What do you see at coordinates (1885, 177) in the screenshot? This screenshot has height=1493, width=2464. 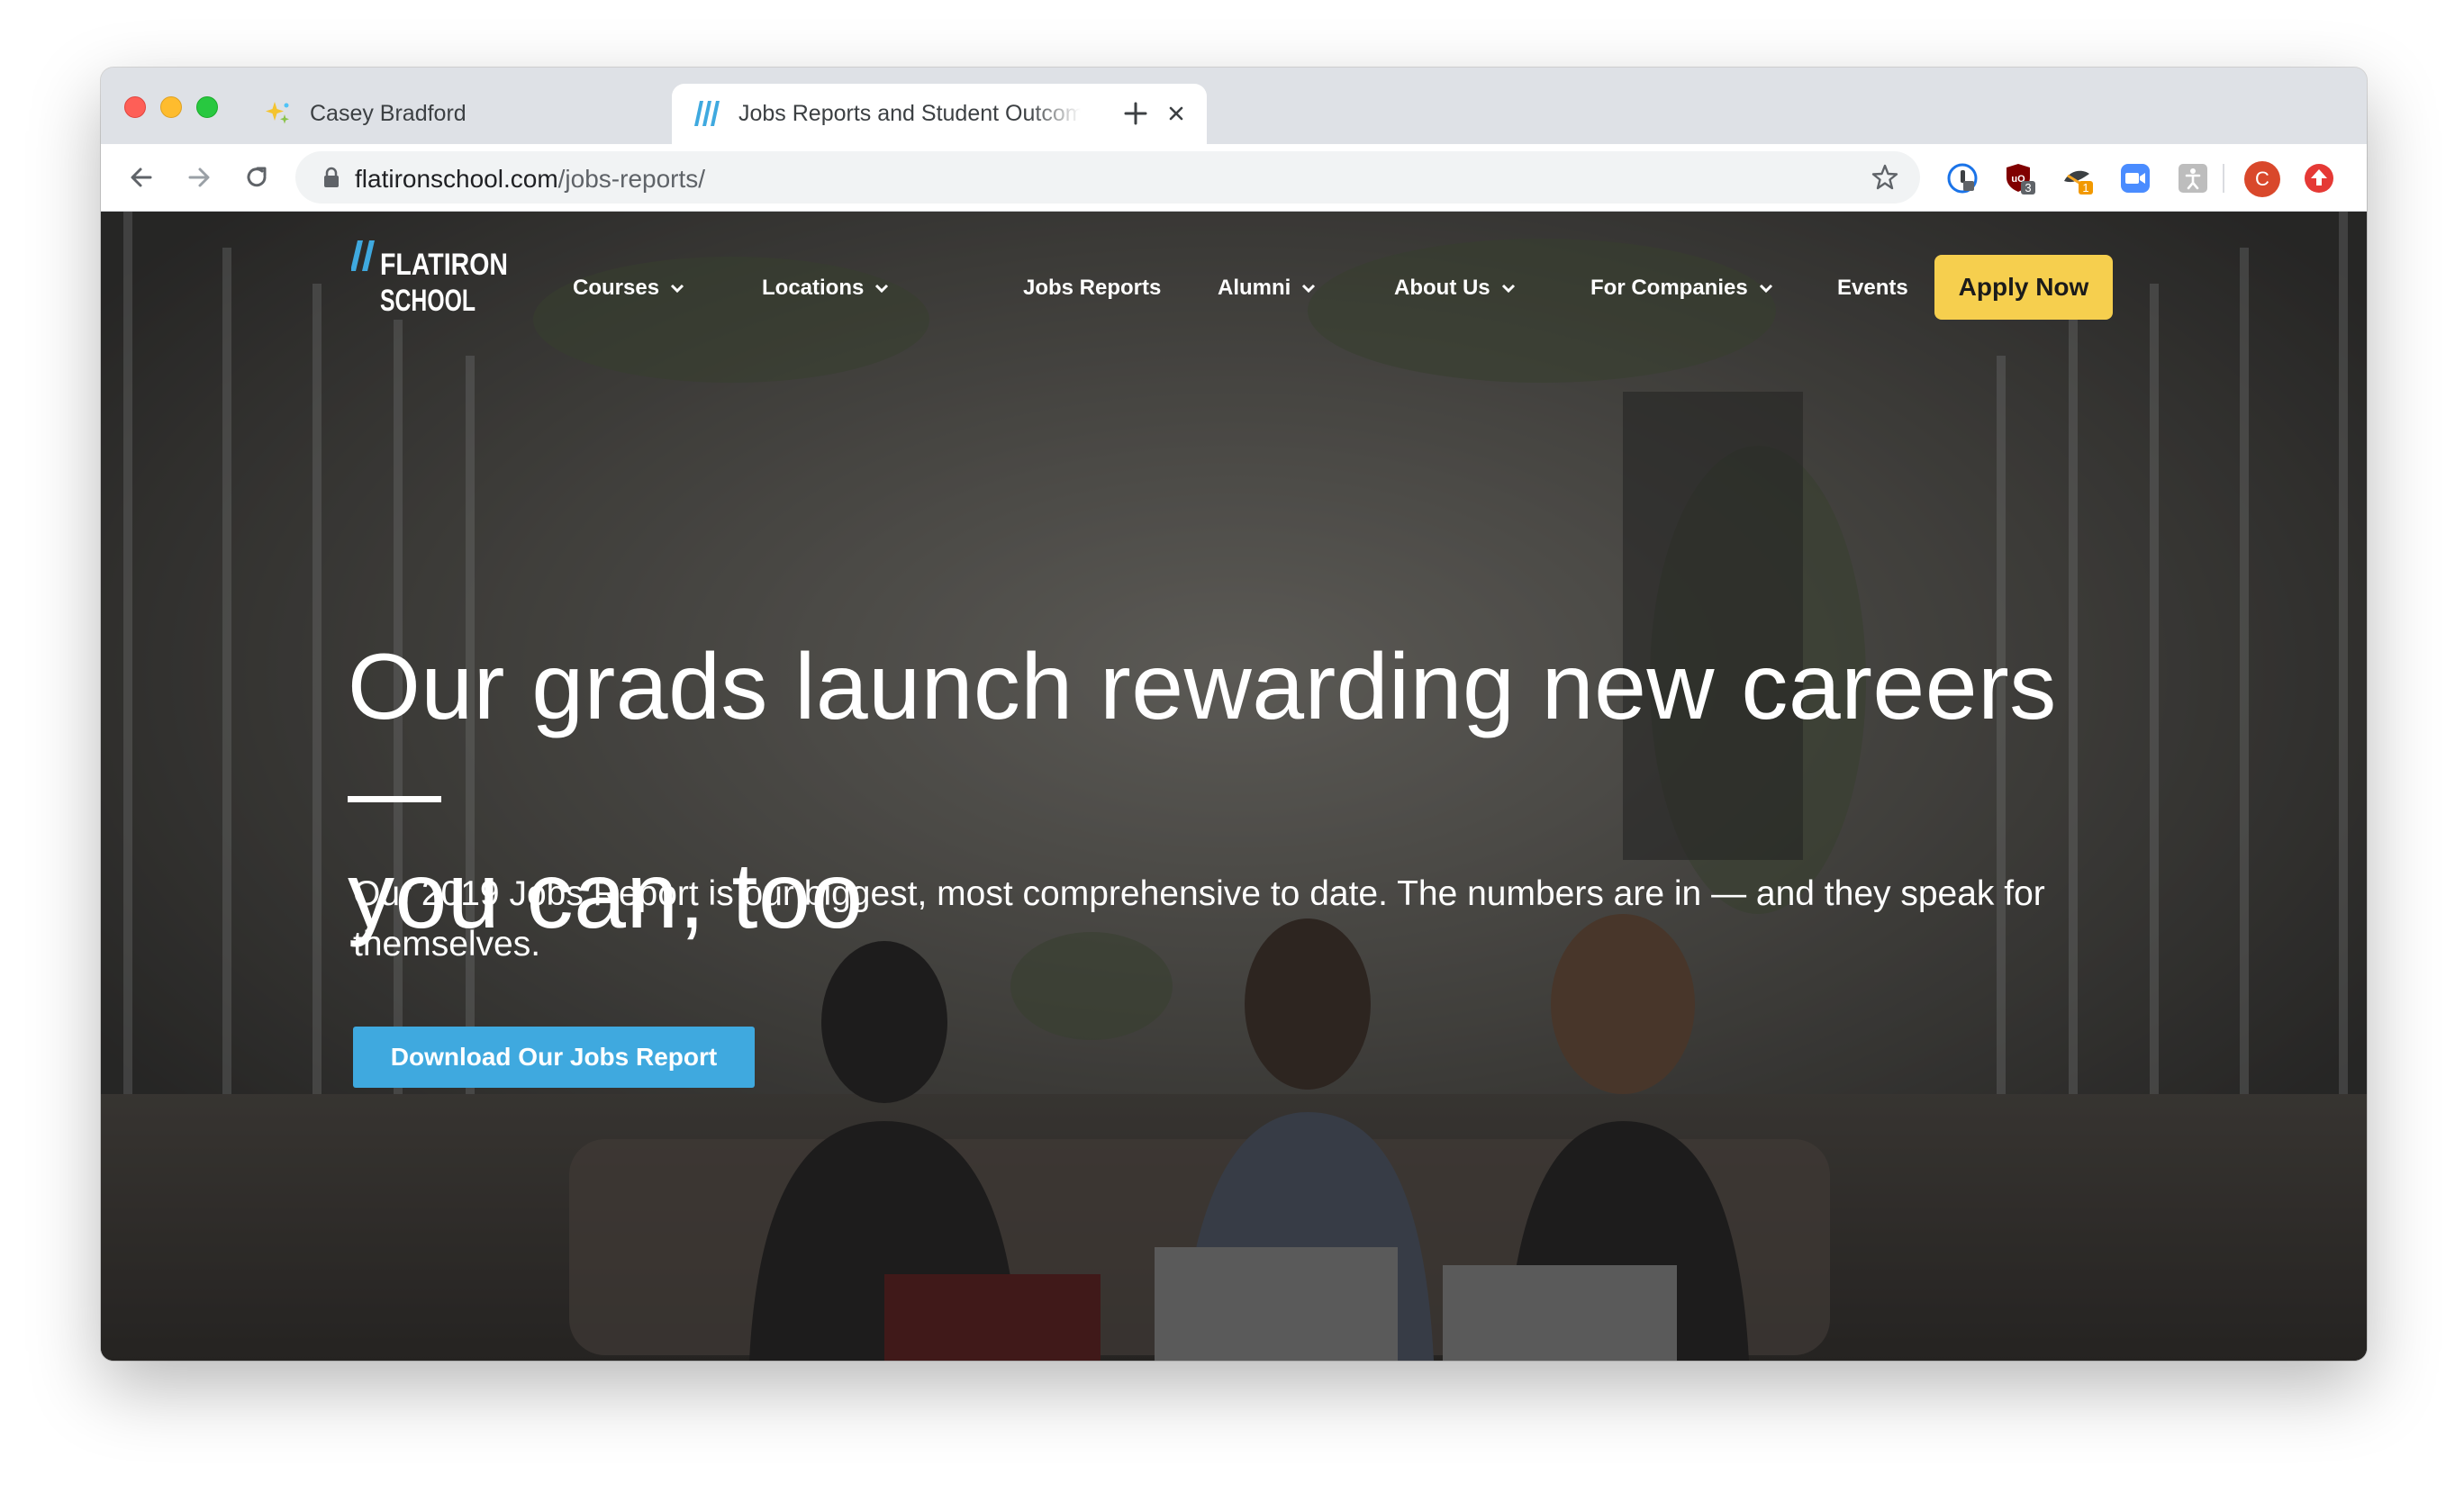 I see `bookmark-star-icon` at bounding box center [1885, 177].